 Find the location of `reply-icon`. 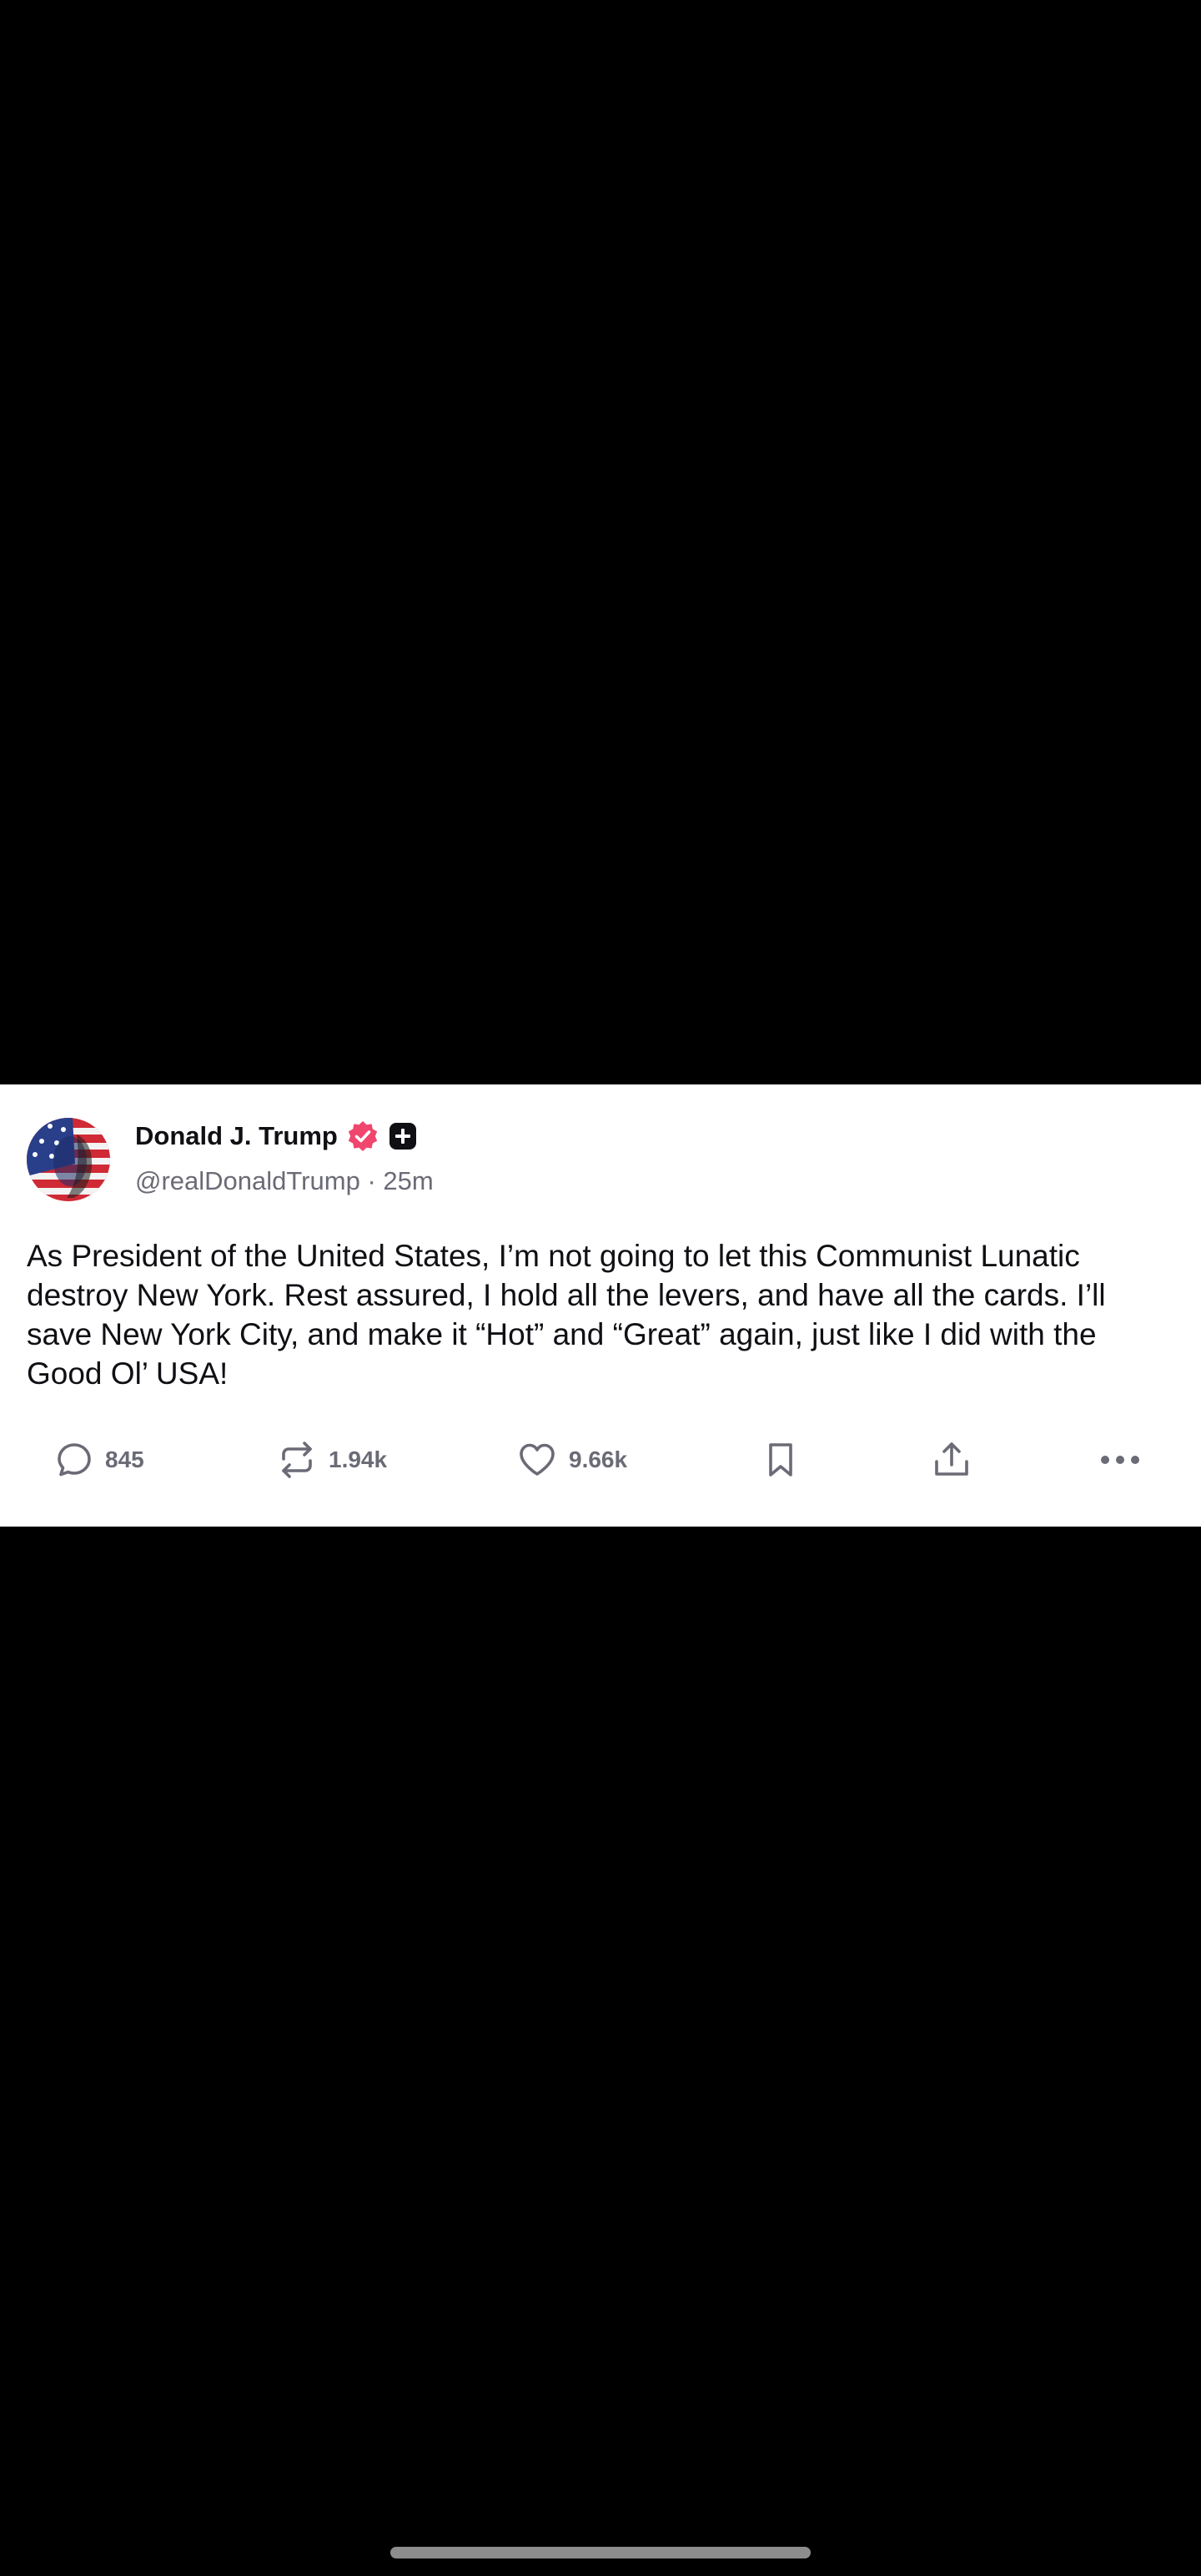

reply-icon is located at coordinates (74, 1460).